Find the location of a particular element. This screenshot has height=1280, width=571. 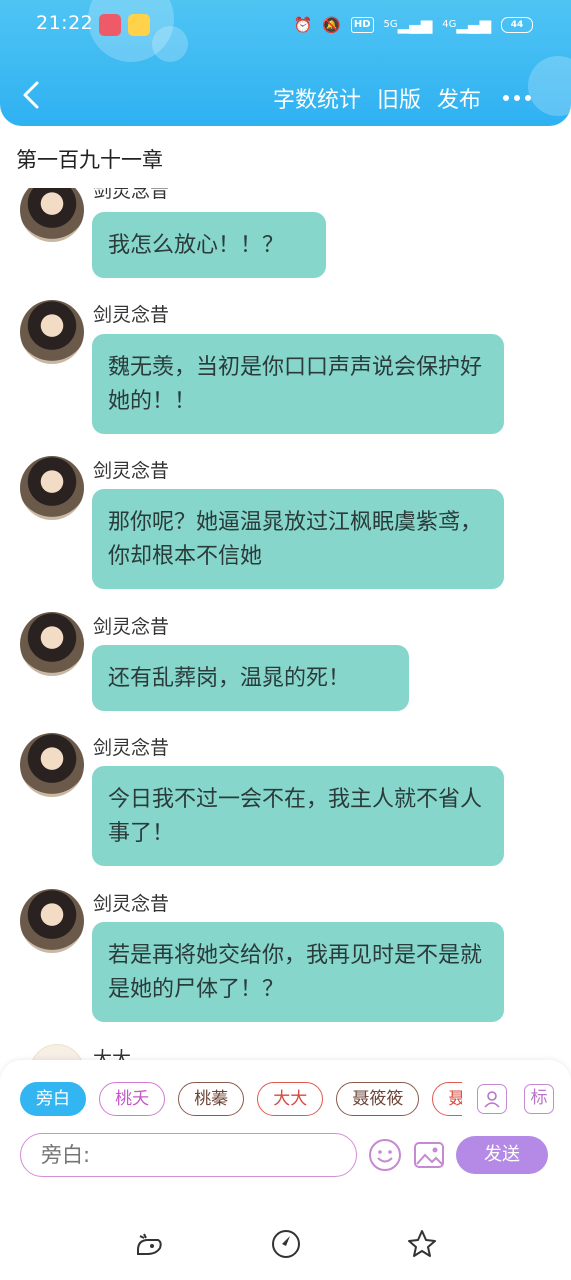

battery-icon: 44 is located at coordinates (517, 25).